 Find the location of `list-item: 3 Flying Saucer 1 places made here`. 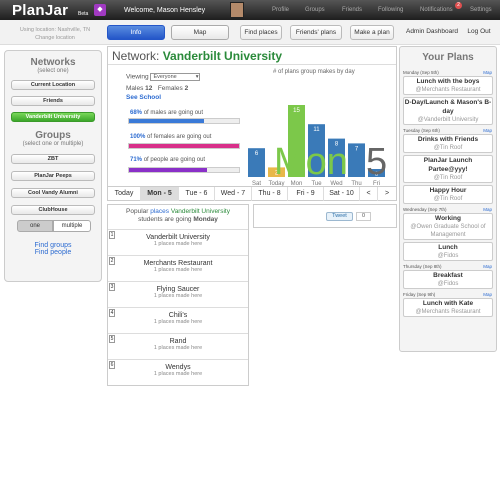

list-item: 3 Flying Saucer 1 places made here is located at coordinates (178, 294).